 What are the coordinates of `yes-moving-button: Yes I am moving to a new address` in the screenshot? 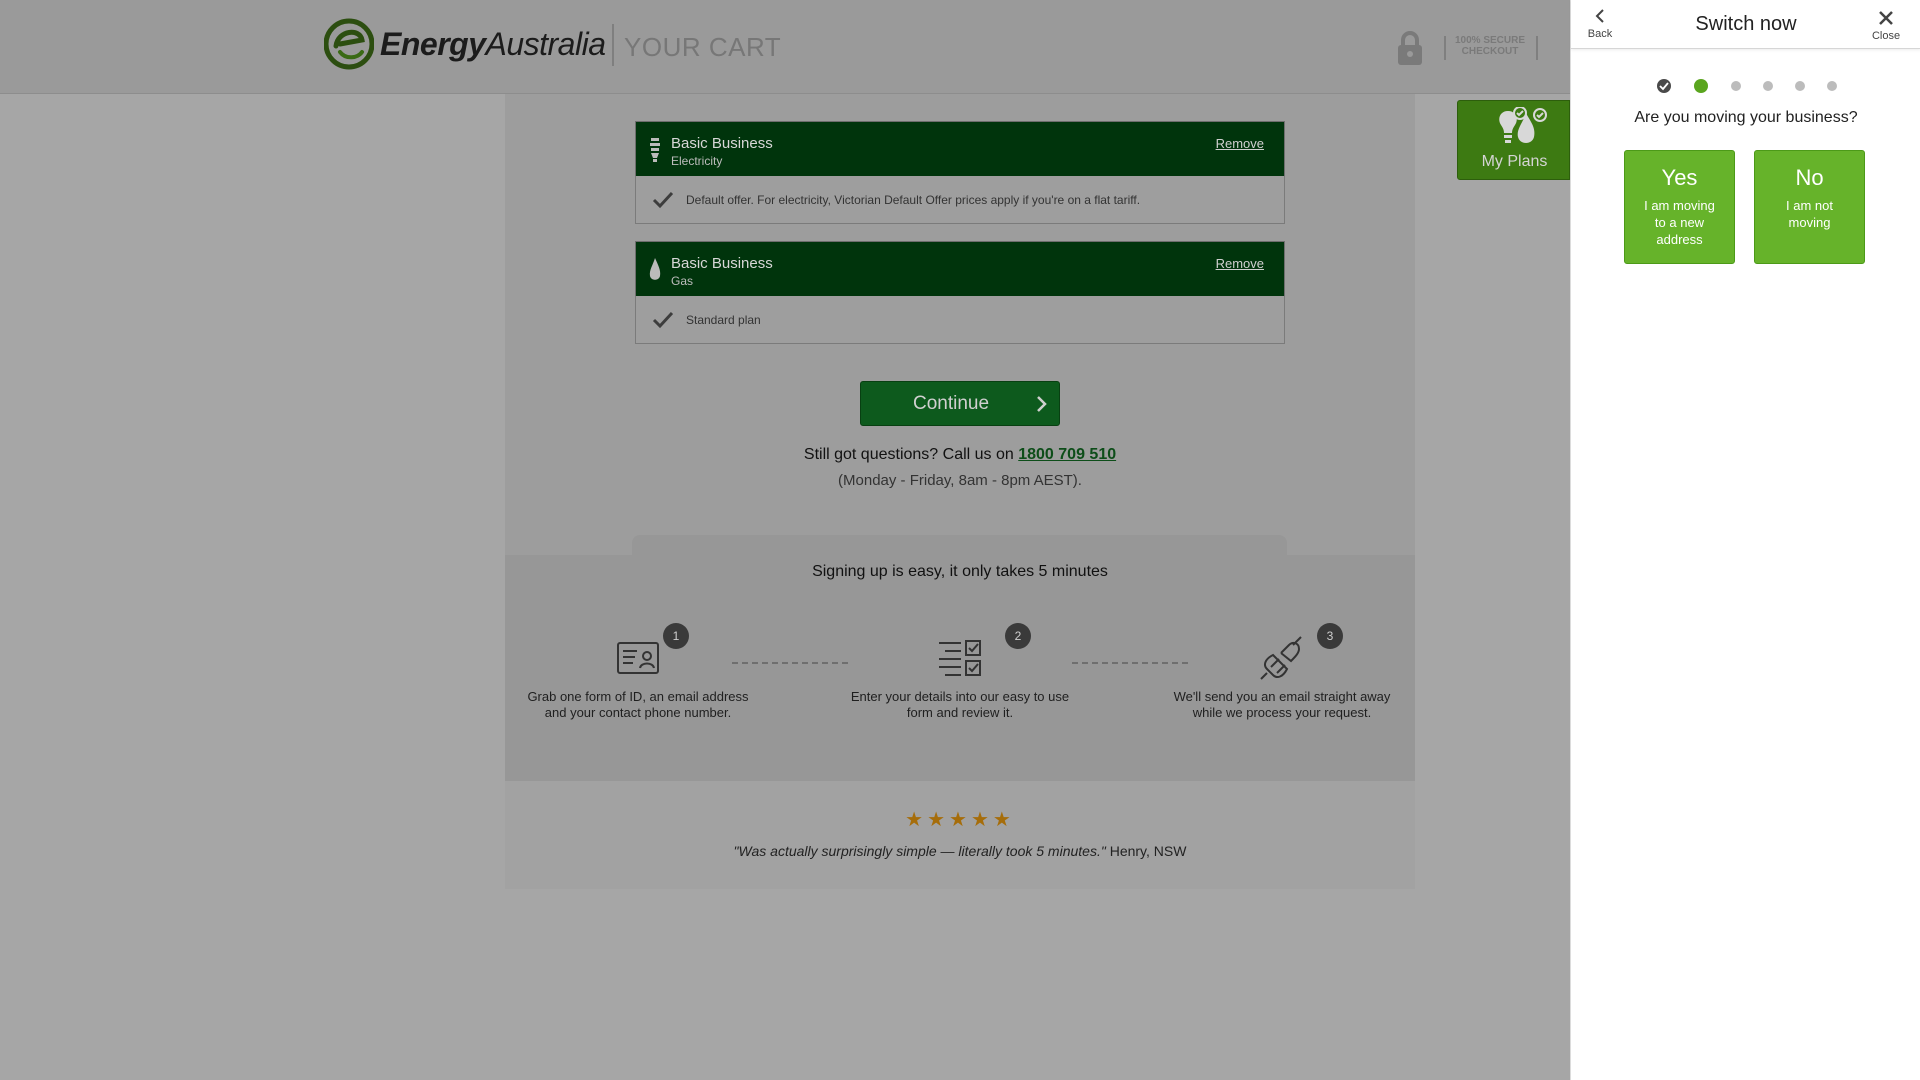 It's located at (1679, 207).